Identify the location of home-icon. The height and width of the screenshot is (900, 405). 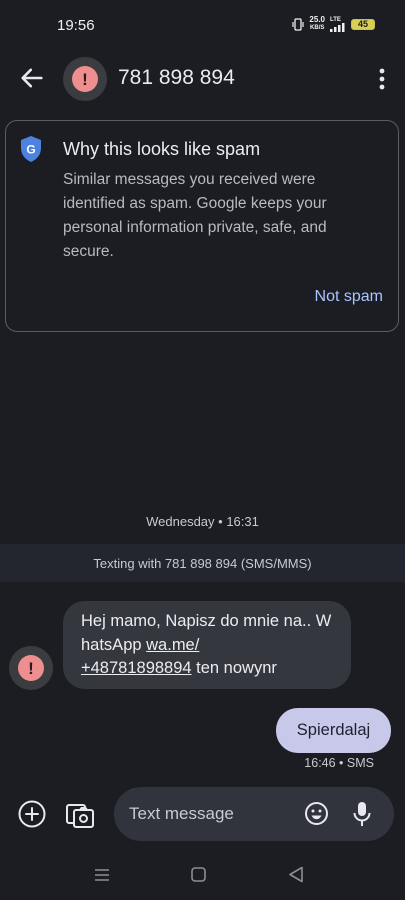
(198, 874).